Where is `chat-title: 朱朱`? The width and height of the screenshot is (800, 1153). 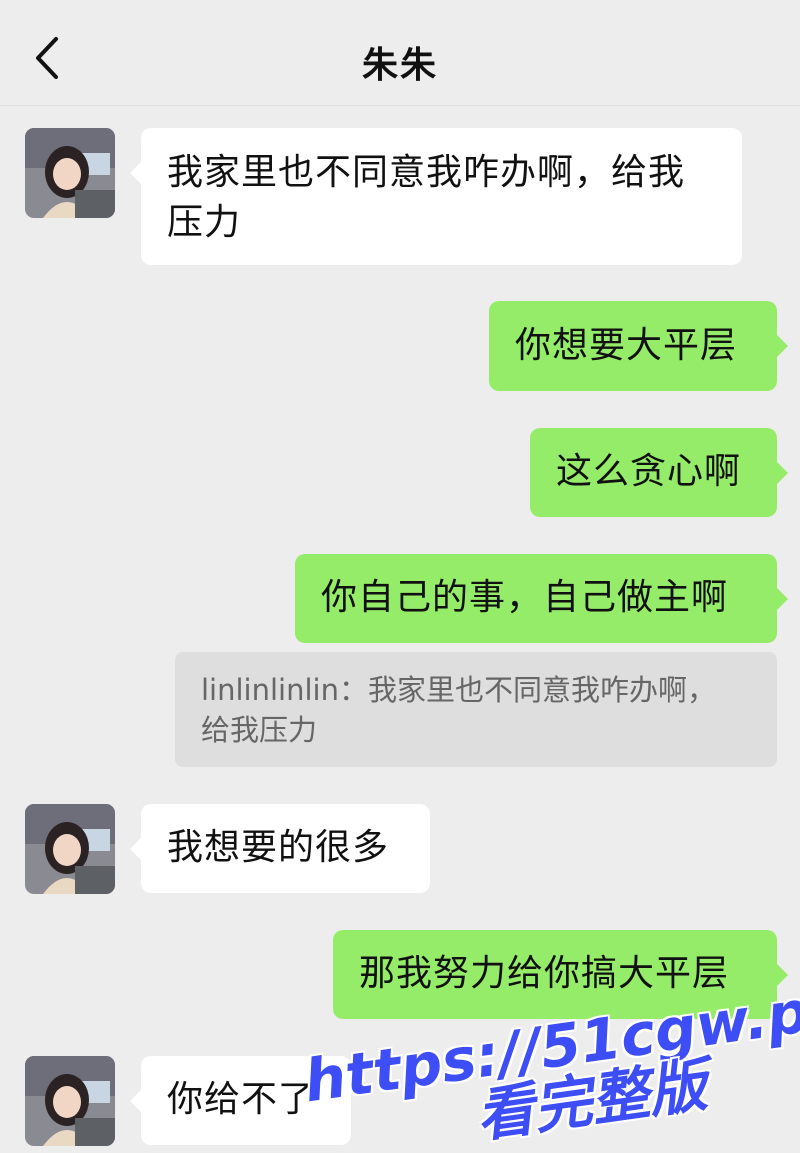
chat-title: 朱朱 is located at coordinates (399, 65).